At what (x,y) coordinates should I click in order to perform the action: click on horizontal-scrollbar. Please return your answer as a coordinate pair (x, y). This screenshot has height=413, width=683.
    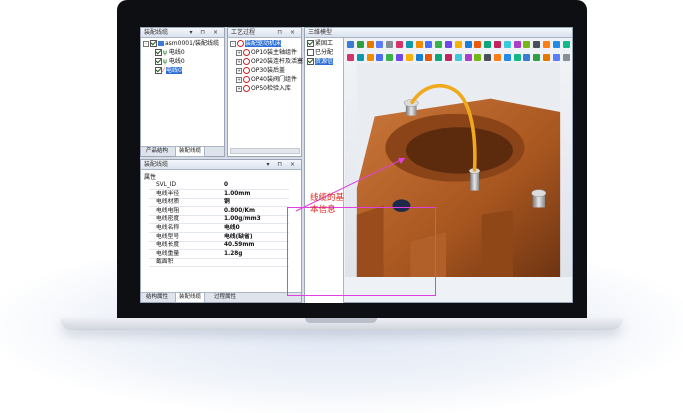
    Looking at the image, I should click on (265, 151).